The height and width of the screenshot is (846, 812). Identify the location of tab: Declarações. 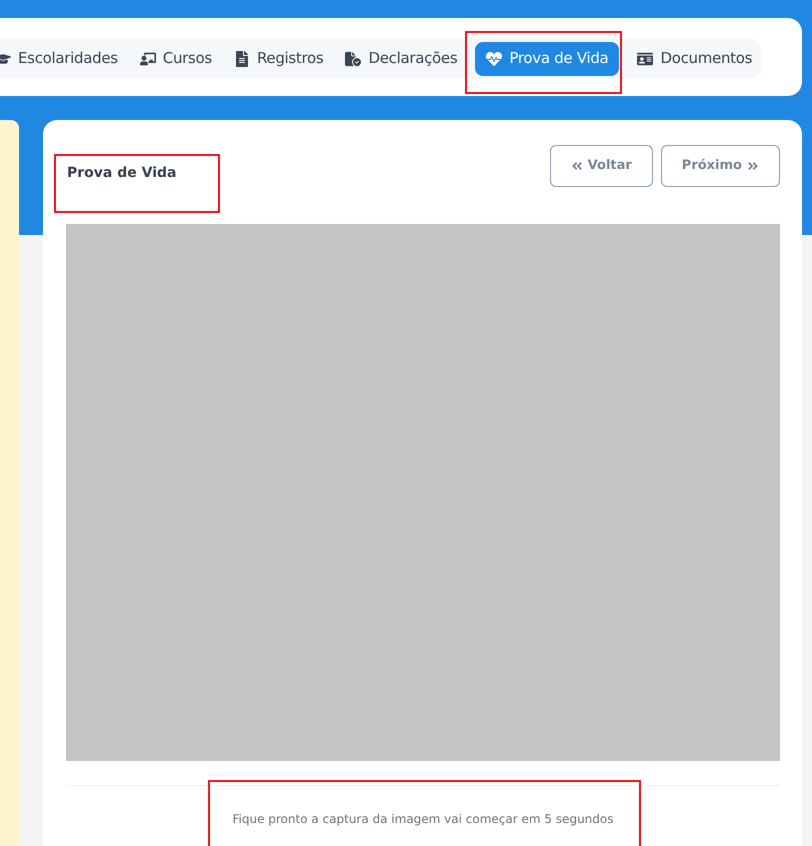
(401, 59).